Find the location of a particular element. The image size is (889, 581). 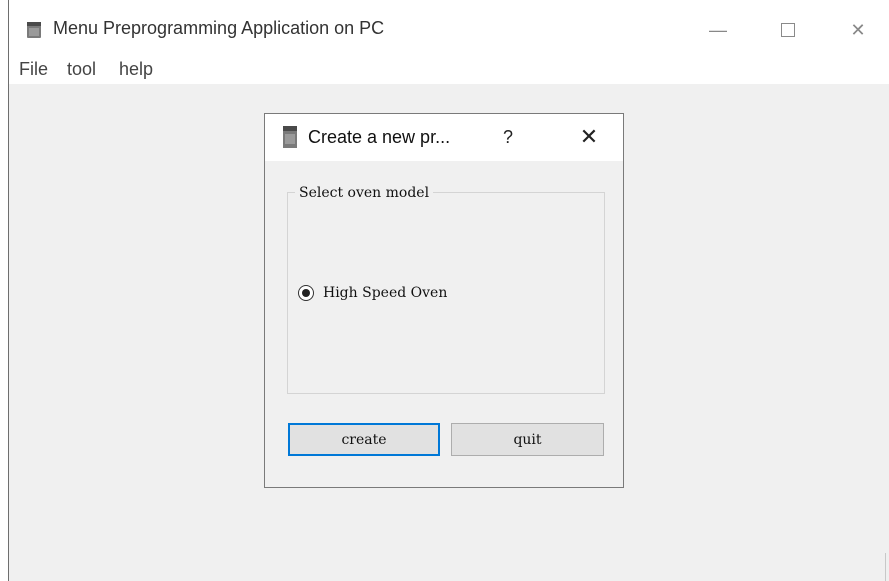

close-button: ✕ is located at coordinates (858, 30).